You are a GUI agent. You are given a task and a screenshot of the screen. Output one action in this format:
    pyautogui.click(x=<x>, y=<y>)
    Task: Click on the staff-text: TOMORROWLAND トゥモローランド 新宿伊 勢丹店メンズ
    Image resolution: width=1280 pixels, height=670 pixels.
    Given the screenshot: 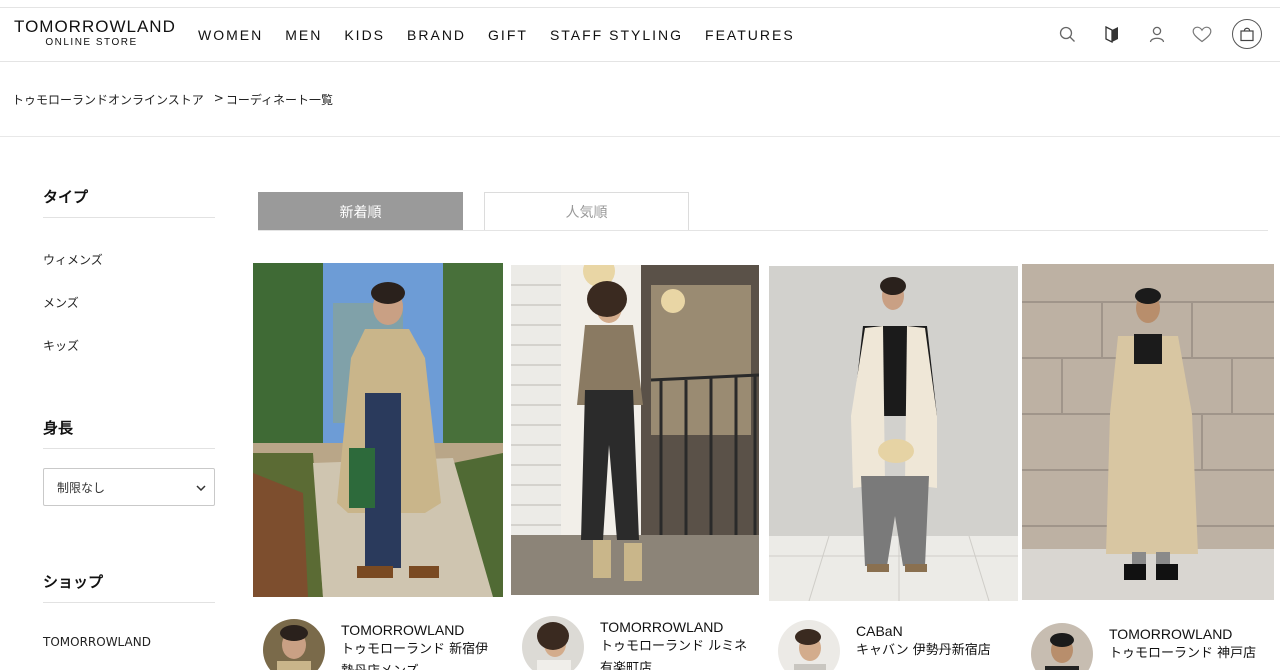 What is the action you would take?
    pyautogui.click(x=414, y=646)
    